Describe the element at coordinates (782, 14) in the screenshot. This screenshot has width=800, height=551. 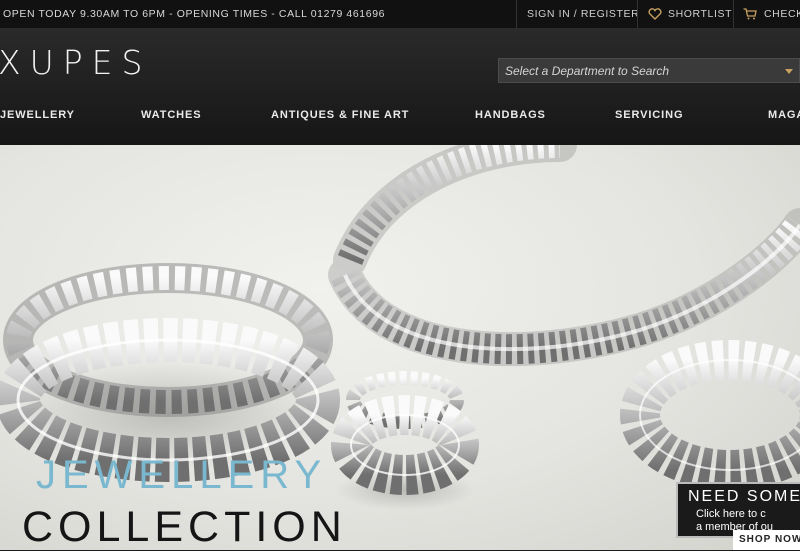
I see `checkout-label: CHECK` at that location.